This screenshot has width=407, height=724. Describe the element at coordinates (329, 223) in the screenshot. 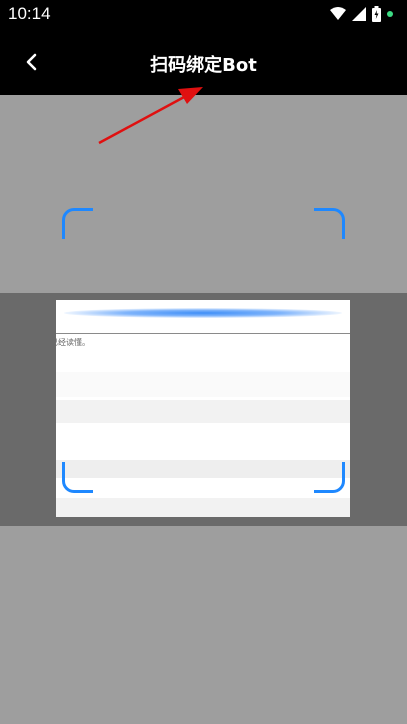

I see `scan-frame-corner-top-right` at that location.